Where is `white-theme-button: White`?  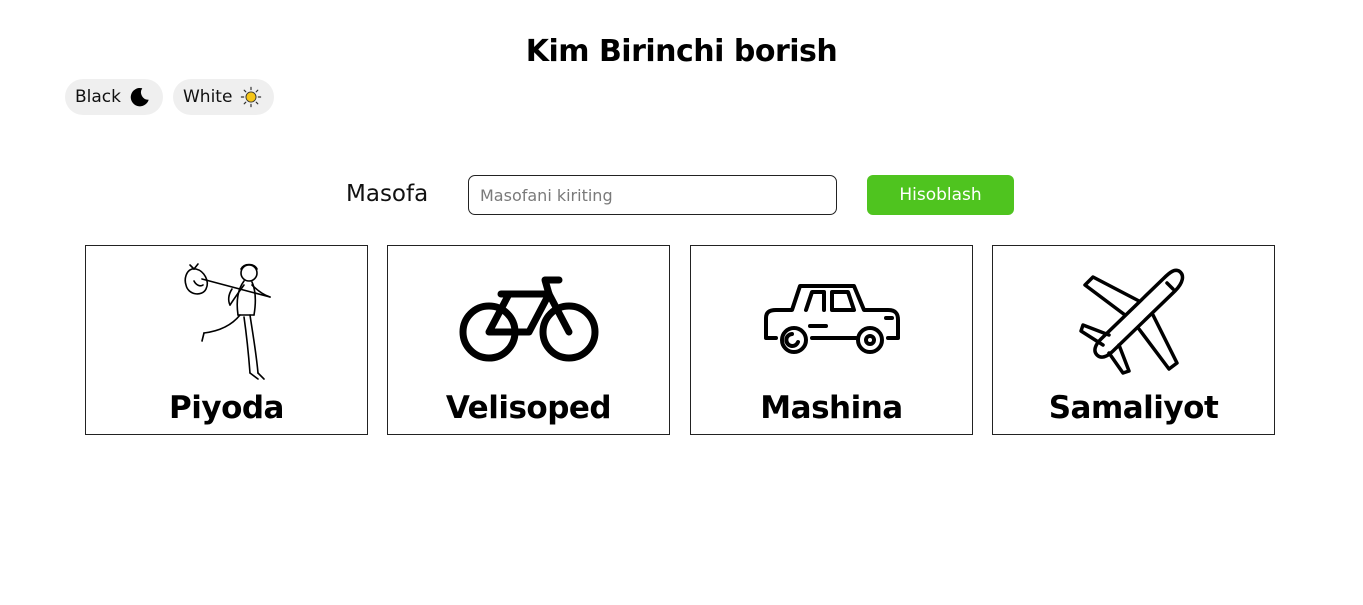 white-theme-button: White is located at coordinates (223, 97).